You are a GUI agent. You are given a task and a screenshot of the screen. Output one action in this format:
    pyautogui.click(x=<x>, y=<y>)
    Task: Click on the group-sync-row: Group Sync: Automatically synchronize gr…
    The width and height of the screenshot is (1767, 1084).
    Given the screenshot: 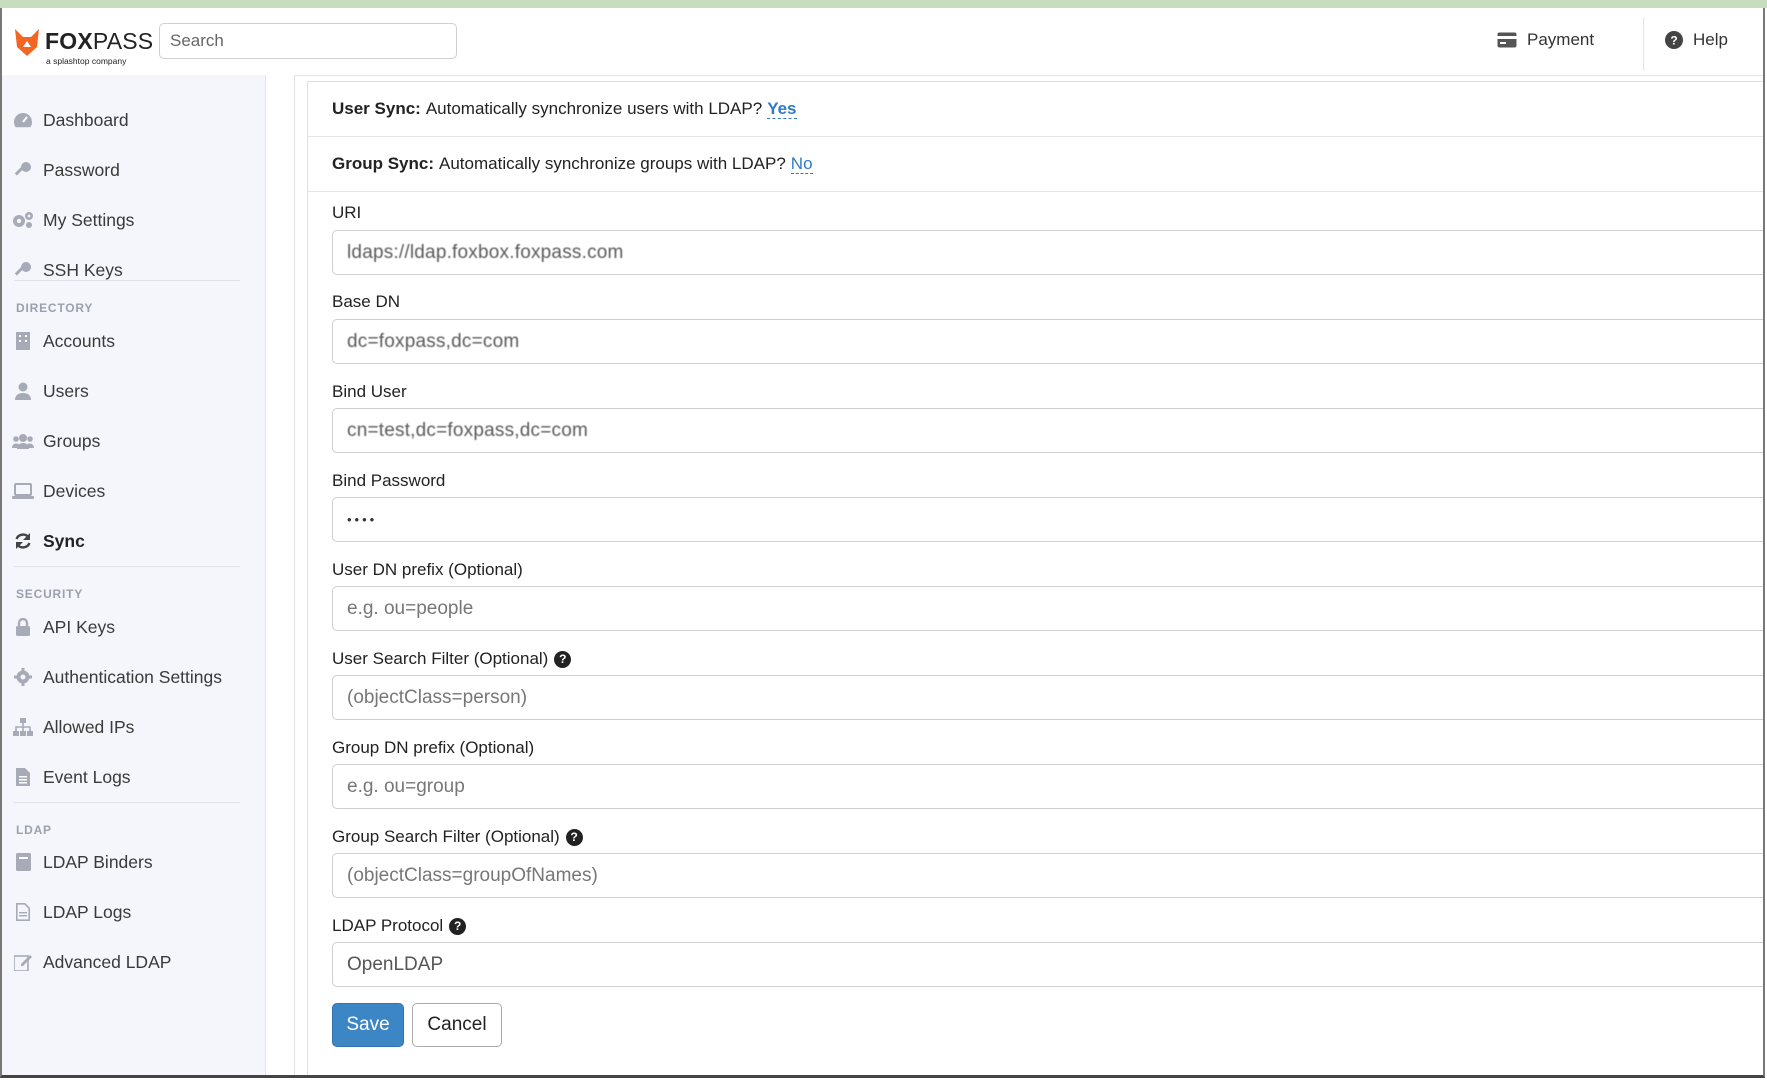 What is the action you would take?
    pyautogui.click(x=1035, y=164)
    